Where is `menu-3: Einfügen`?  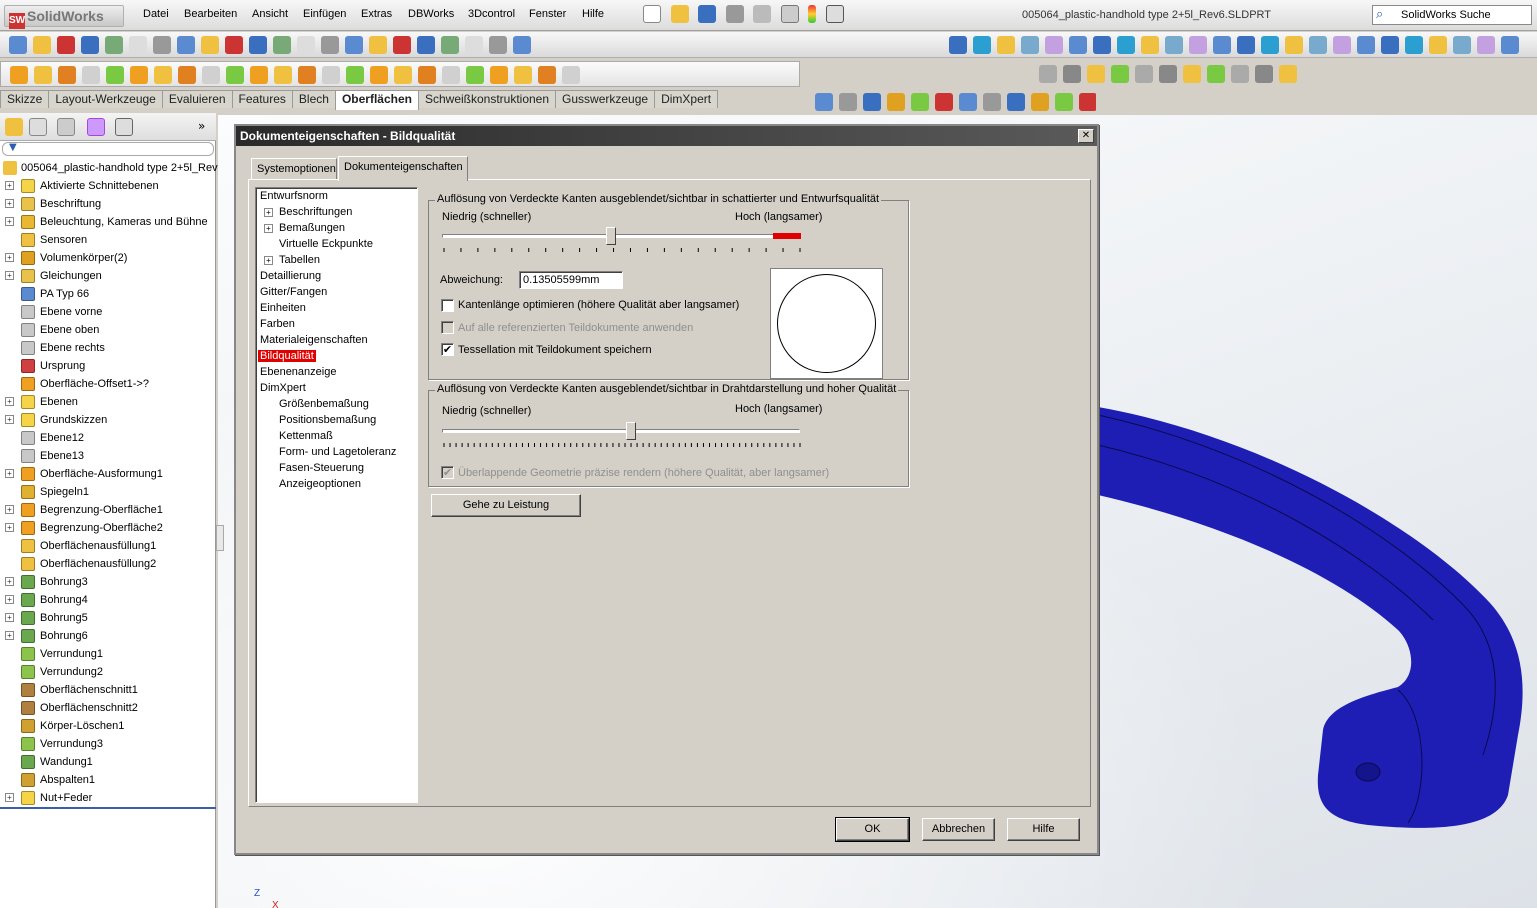 menu-3: Einfügen is located at coordinates (324, 14).